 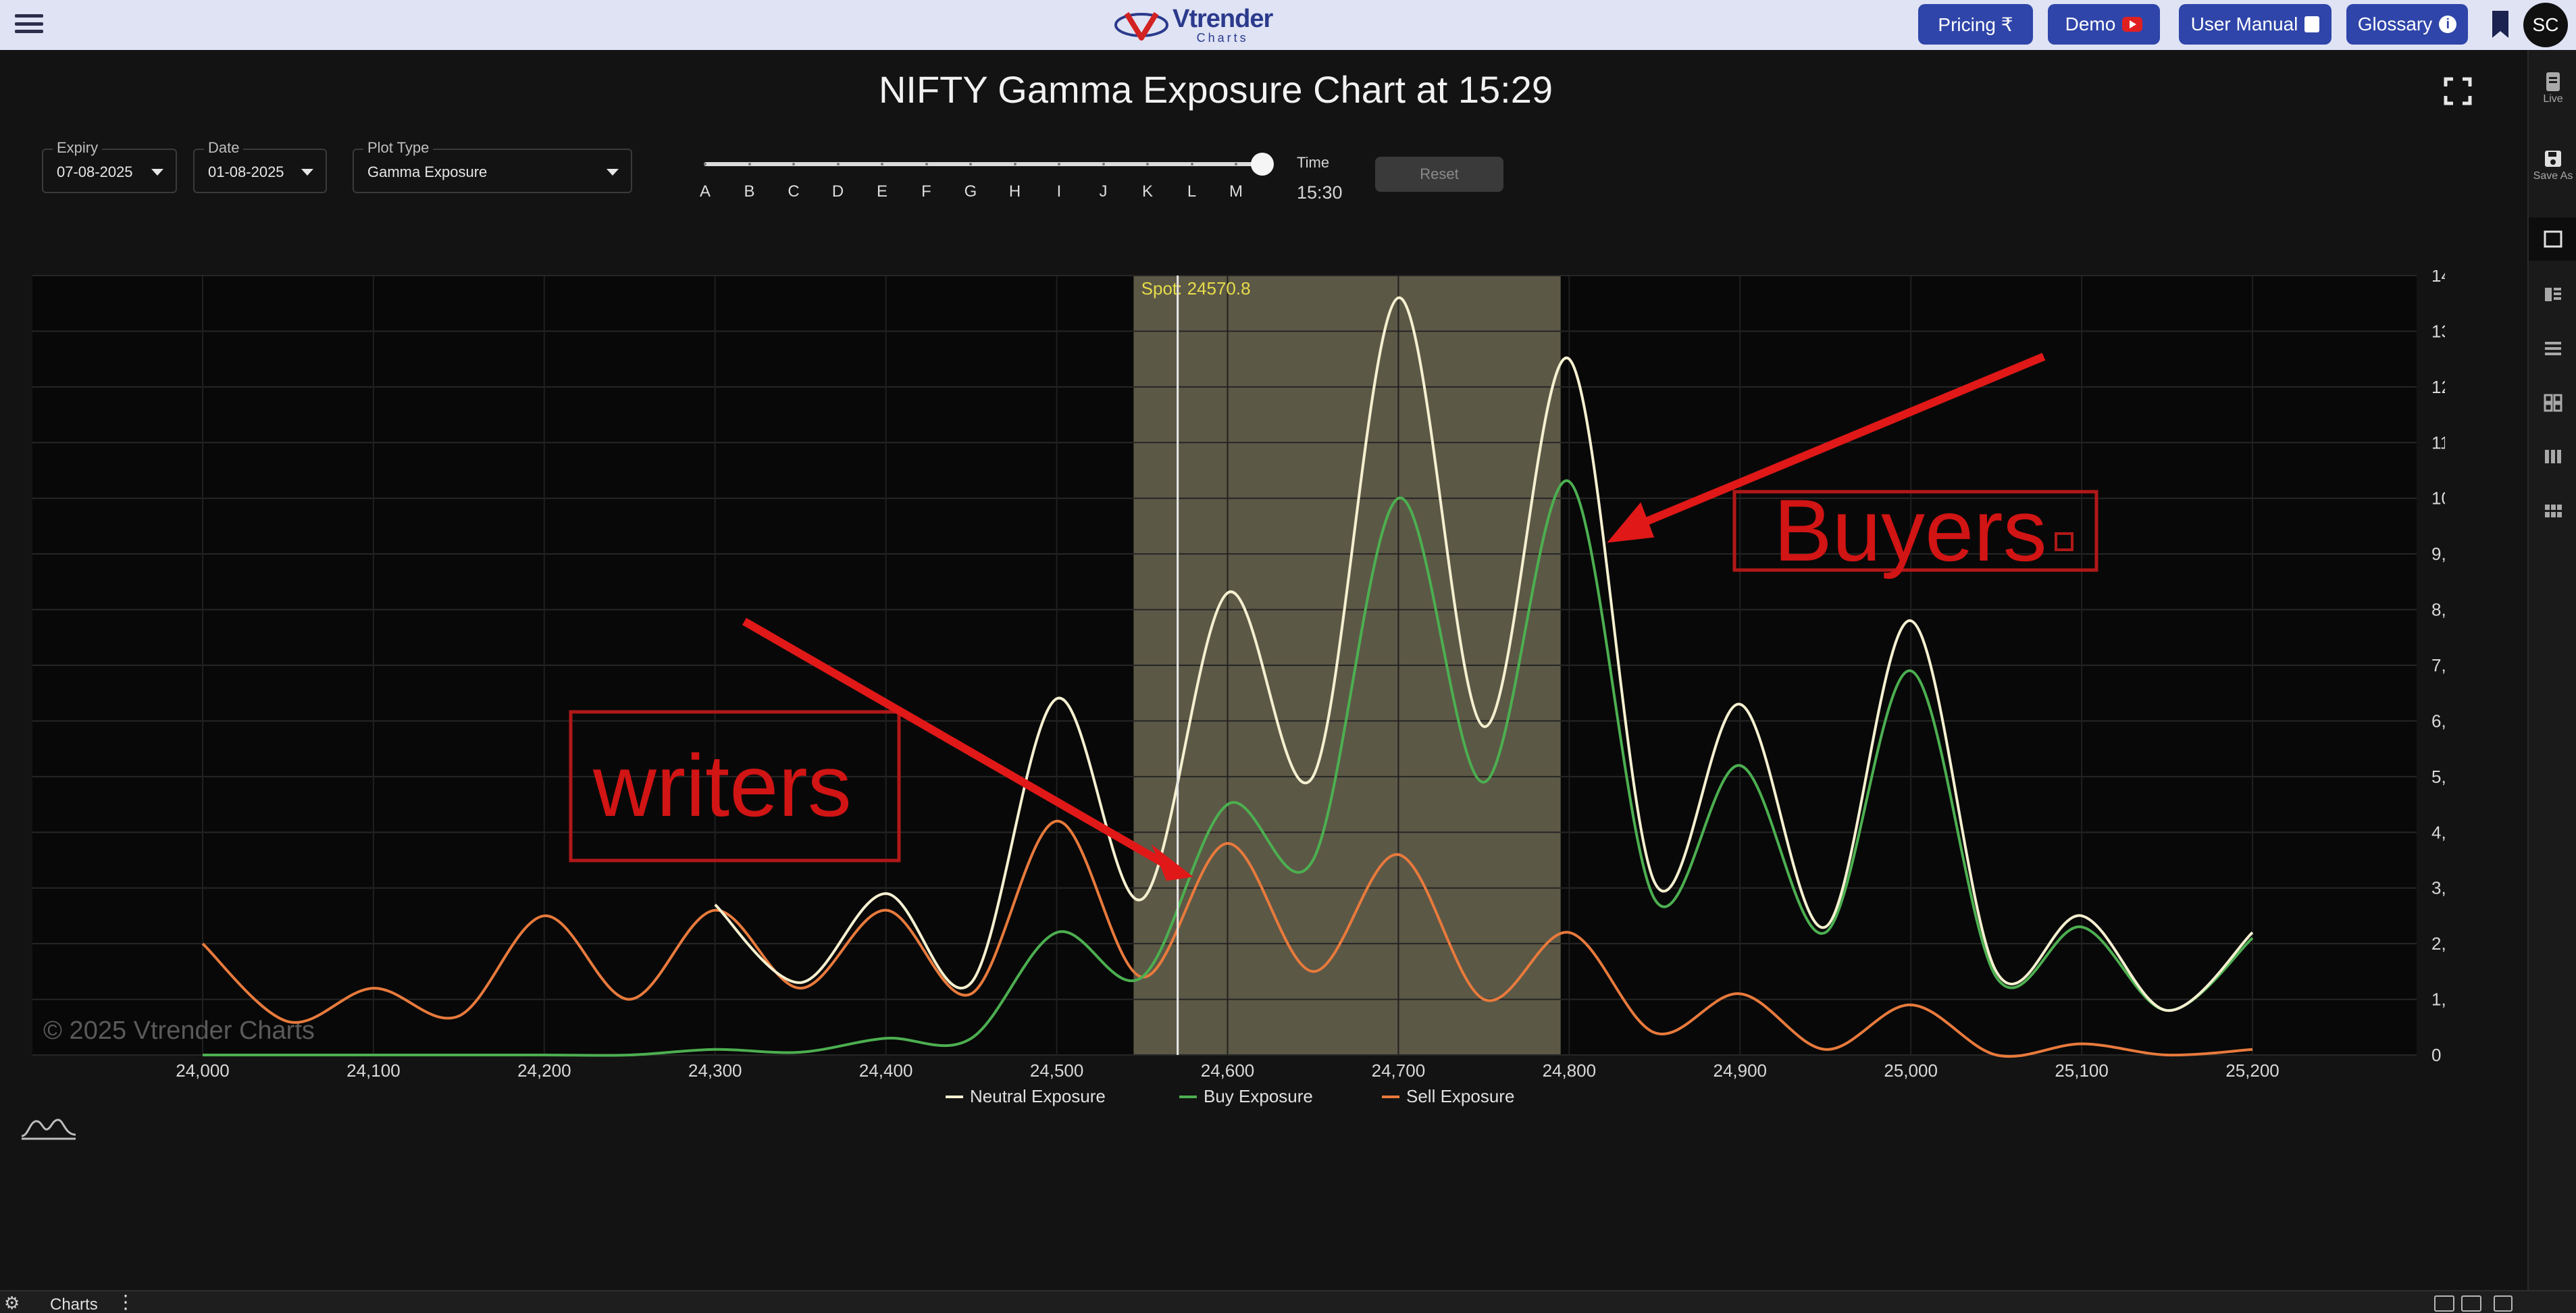 I want to click on settings-small-icon, so click(x=2503, y=1303).